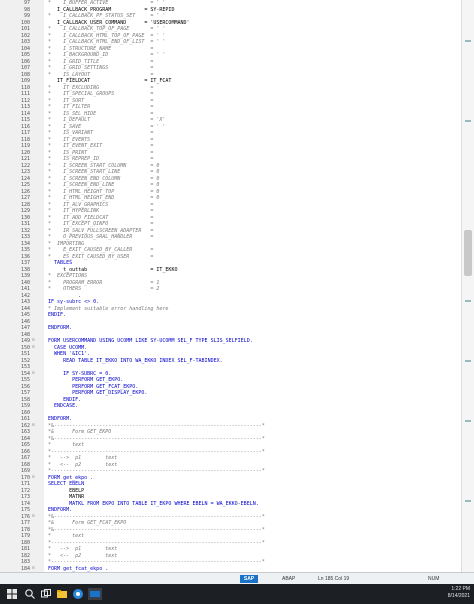 The width and height of the screenshot is (474, 604). I want to click on file-explorer-icon, so click(62, 594).